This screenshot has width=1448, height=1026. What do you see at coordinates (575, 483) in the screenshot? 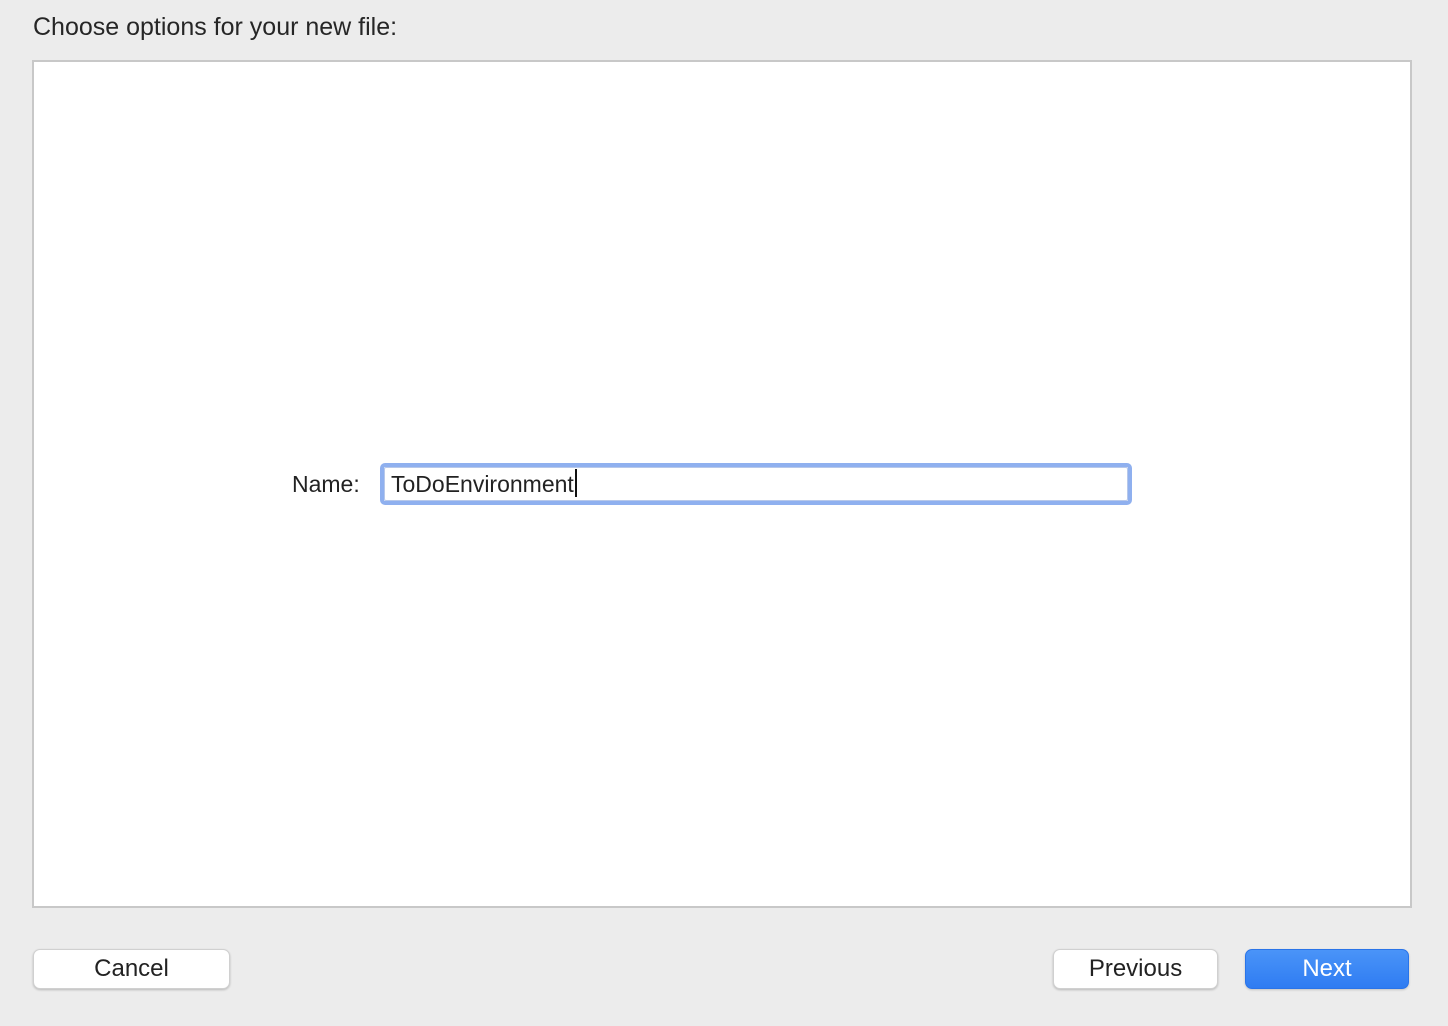
I see `text-caret` at bounding box center [575, 483].